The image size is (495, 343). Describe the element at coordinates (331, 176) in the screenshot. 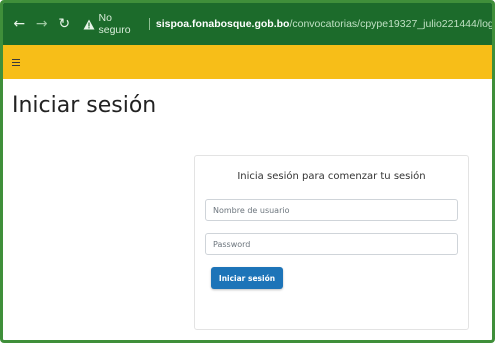

I see `login-card-heading: Inicia sesión para comenzar tu sesión` at that location.